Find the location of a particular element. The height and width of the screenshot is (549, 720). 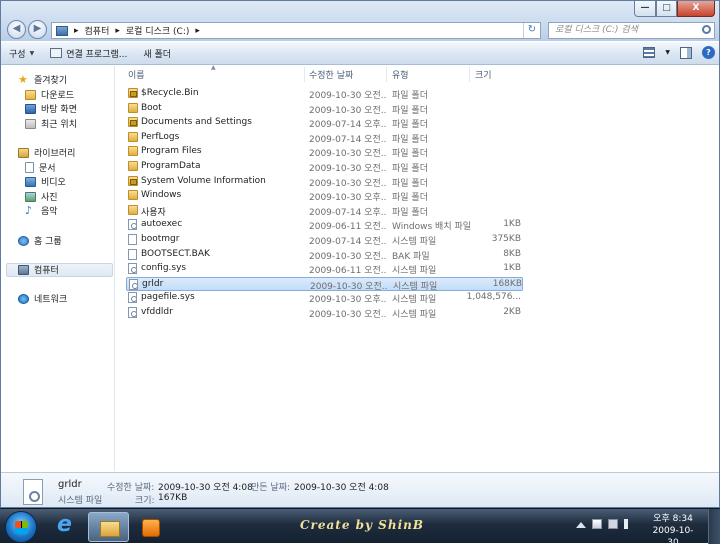

table-row: BOOTSECT.BAK 2009-10-30 오전... BAK 파일 8KB is located at coordinates (324, 255).